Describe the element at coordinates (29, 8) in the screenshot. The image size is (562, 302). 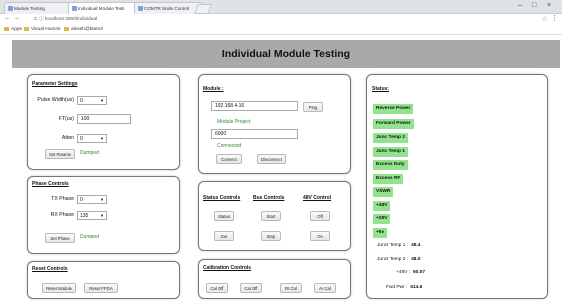
I see `tab-label: Module Testing` at that location.